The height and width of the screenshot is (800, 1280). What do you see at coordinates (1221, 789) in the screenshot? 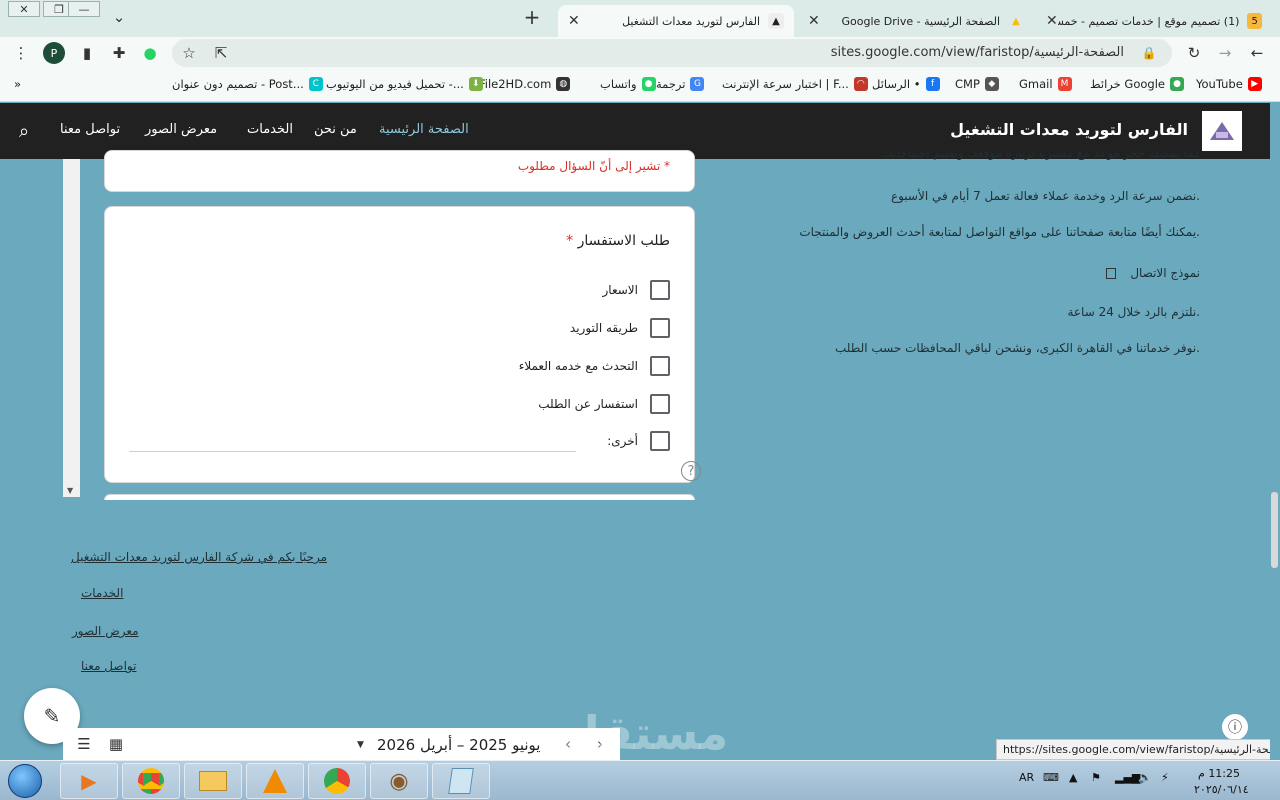
I see `clock-date: ٢٠٢٥/٠٦/١٤` at bounding box center [1221, 789].